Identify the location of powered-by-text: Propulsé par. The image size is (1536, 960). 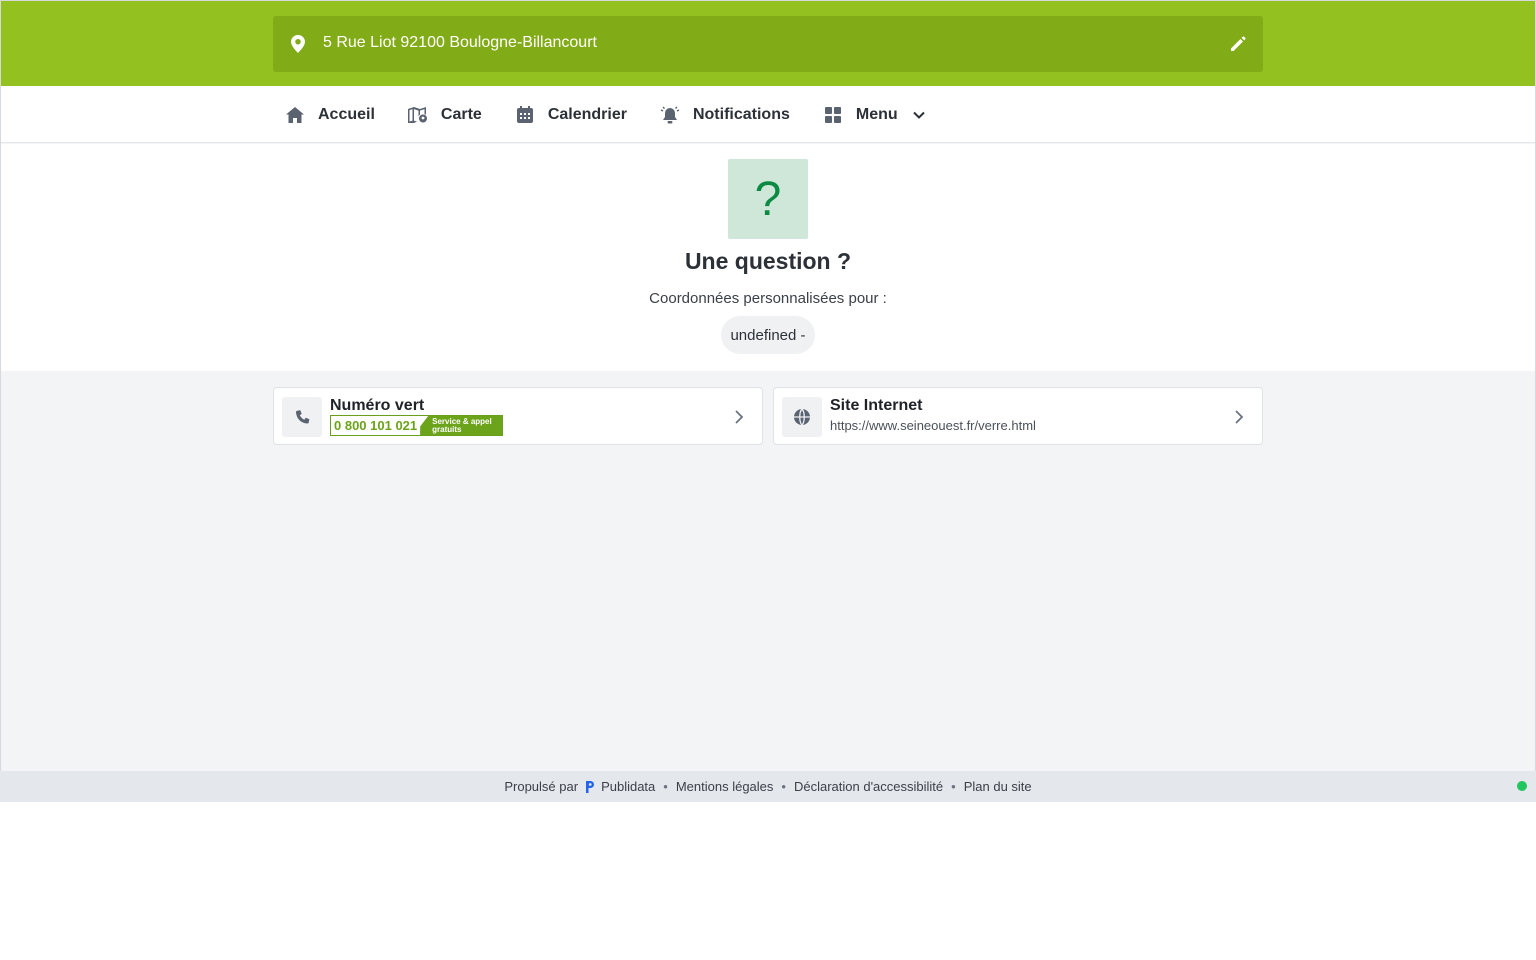
(541, 786).